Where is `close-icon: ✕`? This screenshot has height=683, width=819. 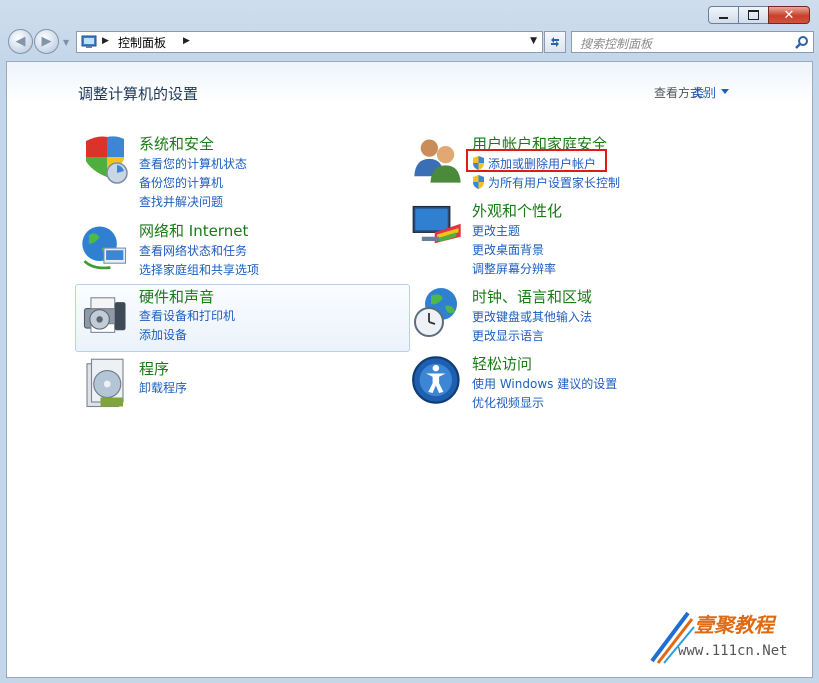
close-icon: ✕ is located at coordinates (789, 15).